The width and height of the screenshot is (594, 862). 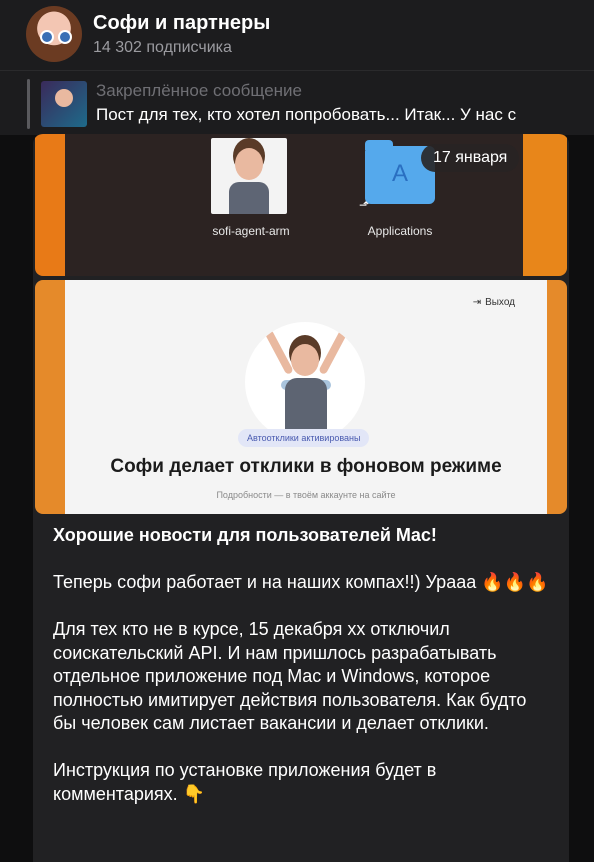 I want to click on exit-link: ⇥ Выход, so click(x=494, y=302).